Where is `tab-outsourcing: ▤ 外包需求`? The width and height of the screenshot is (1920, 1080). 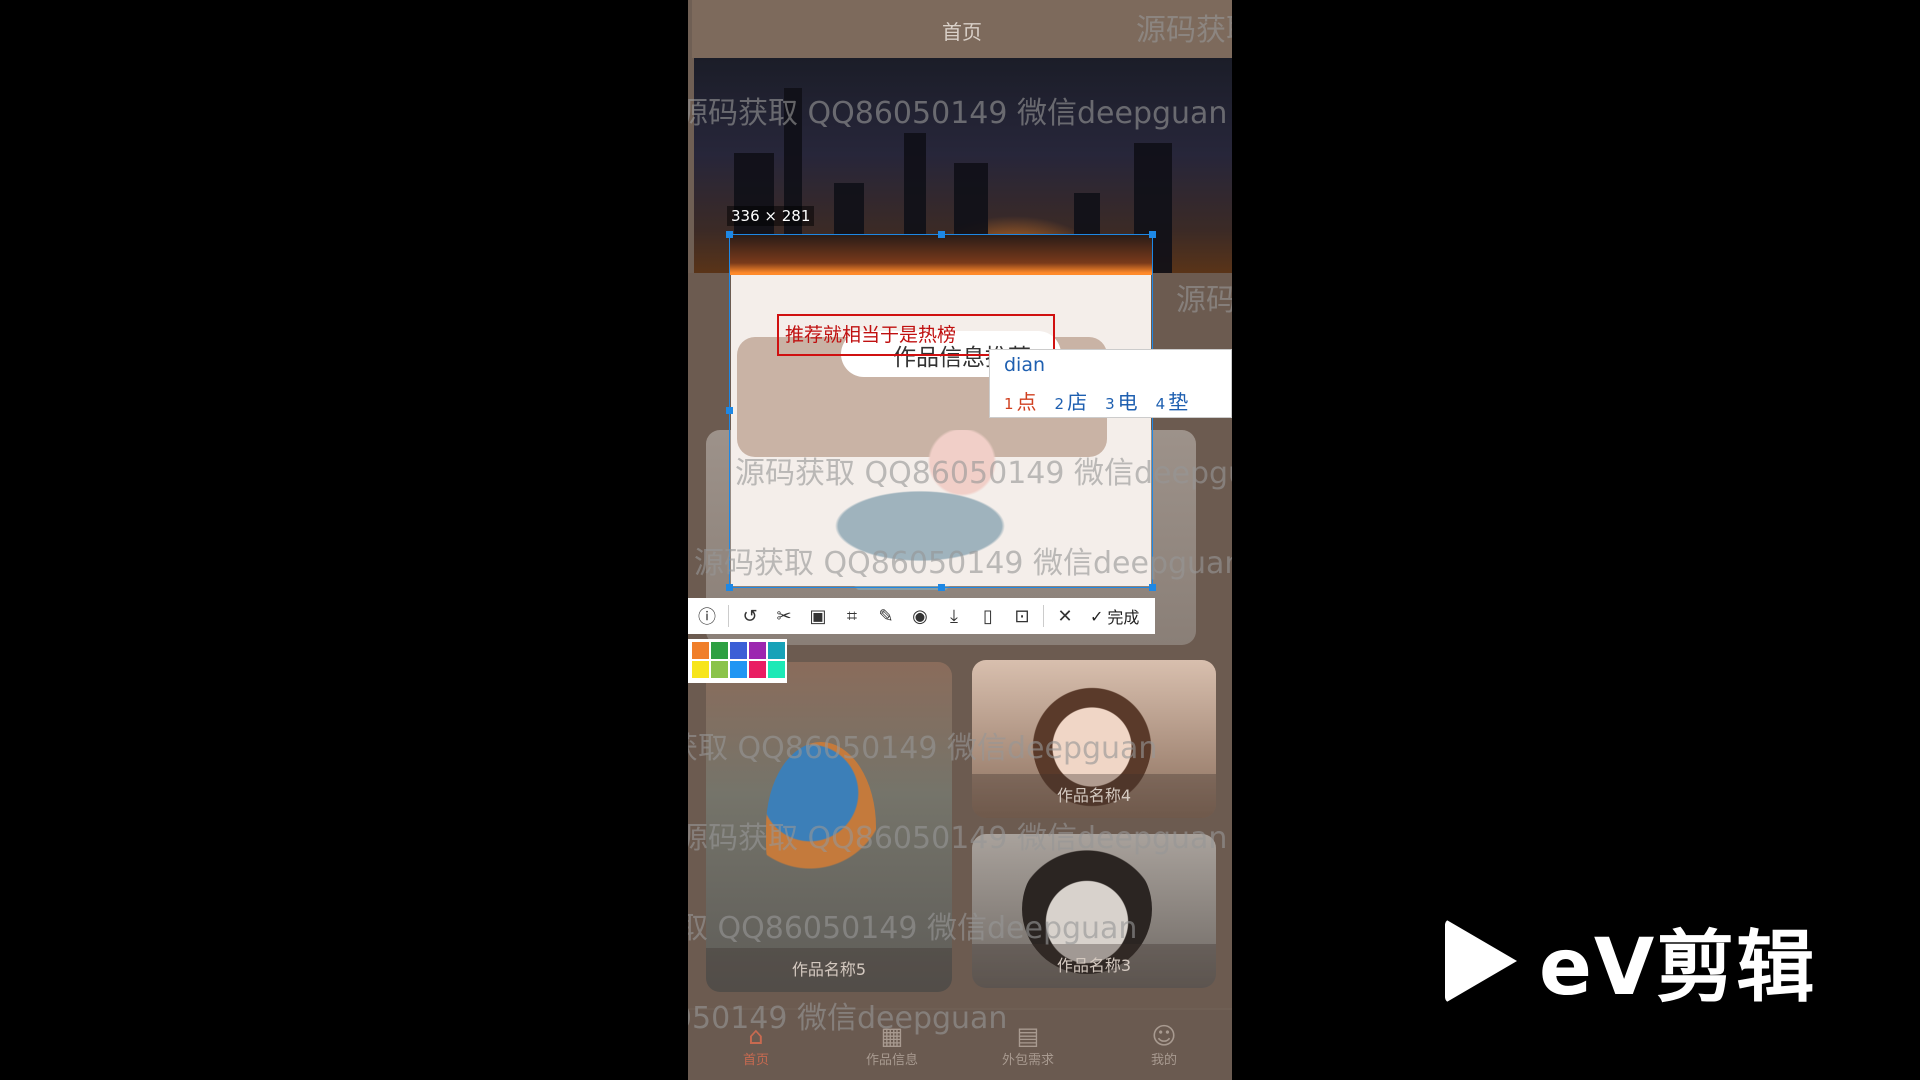 tab-outsourcing: ▤ 外包需求 is located at coordinates (1028, 1045).